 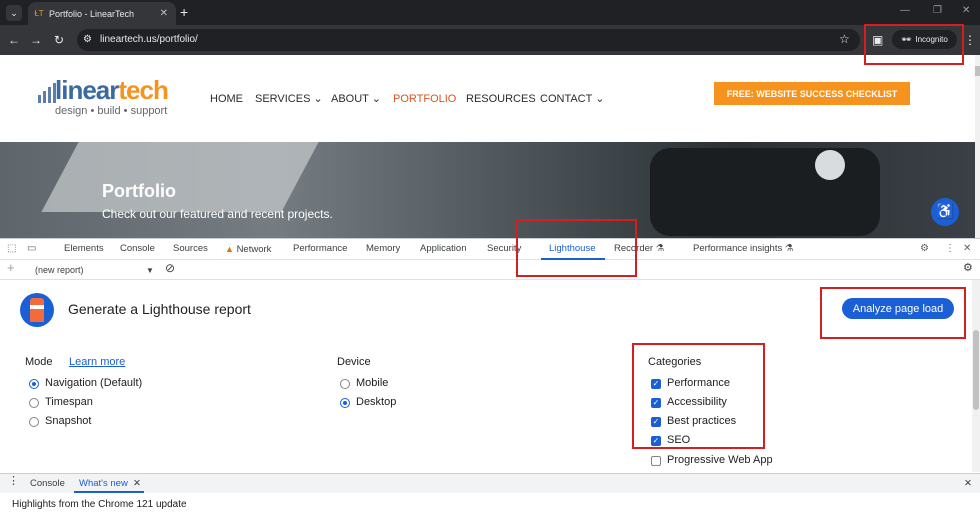 I want to click on tab-performance-insights-label: Performance insights, so click(x=738, y=248).